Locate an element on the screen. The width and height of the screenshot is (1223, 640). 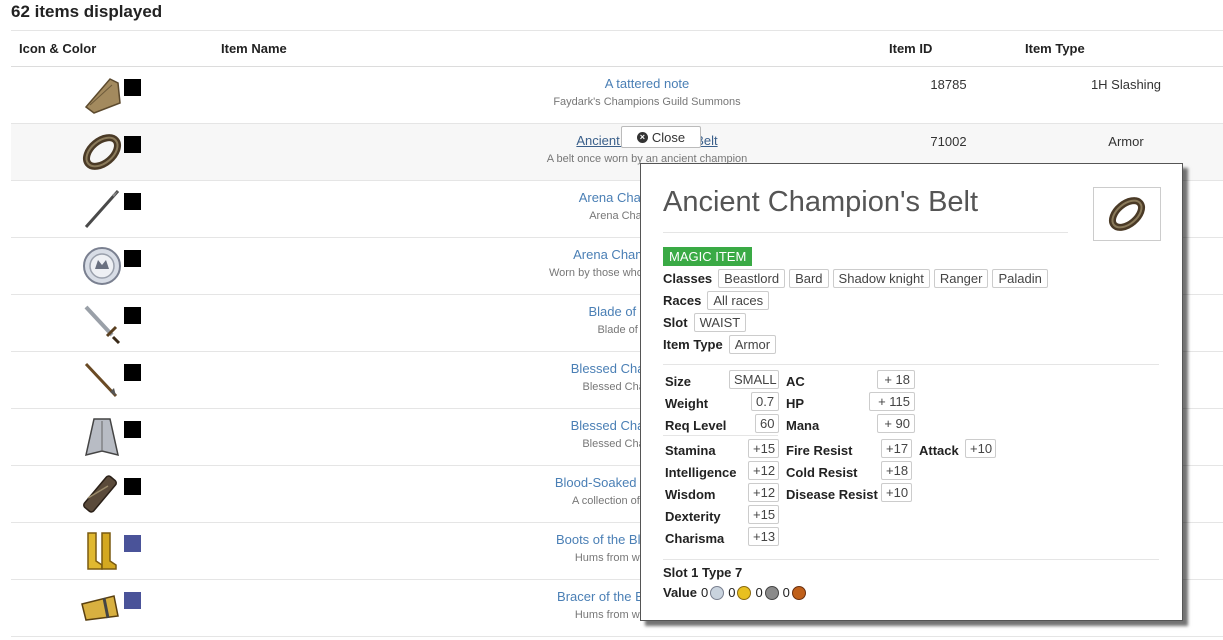
ac-value: + 18 is located at coordinates (896, 379).